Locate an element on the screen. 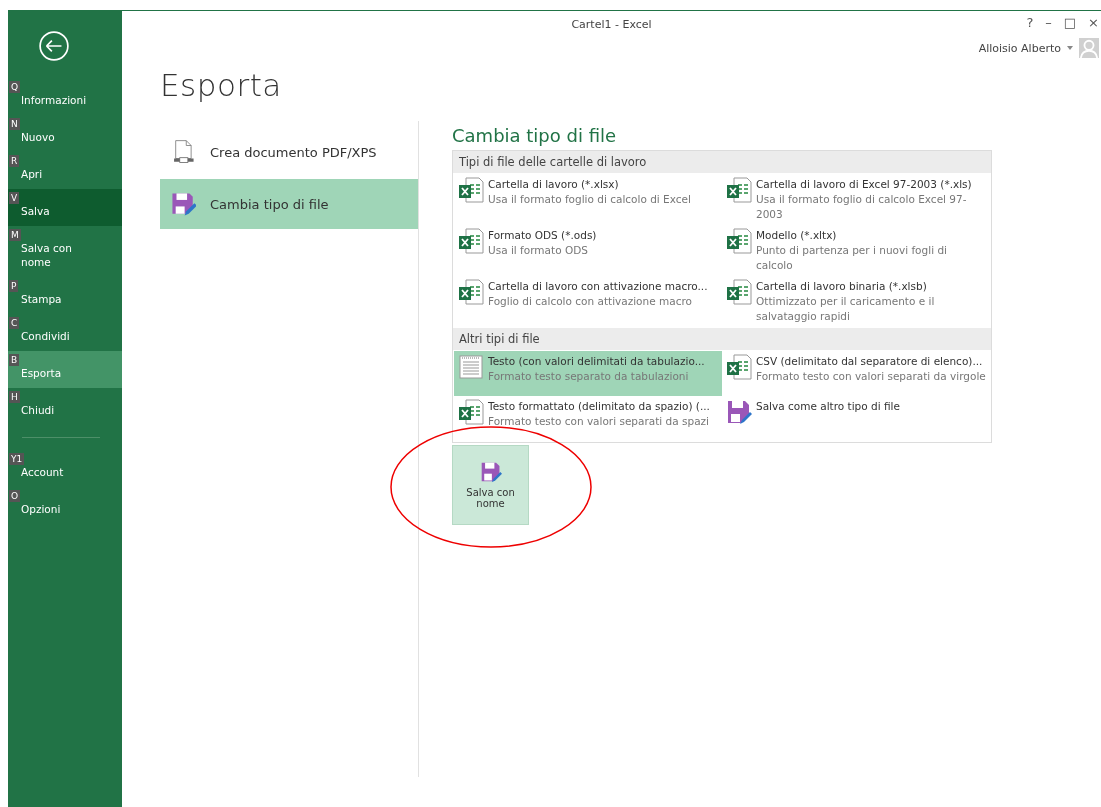  section-title: Cambia tipo di file is located at coordinates (535, 135).